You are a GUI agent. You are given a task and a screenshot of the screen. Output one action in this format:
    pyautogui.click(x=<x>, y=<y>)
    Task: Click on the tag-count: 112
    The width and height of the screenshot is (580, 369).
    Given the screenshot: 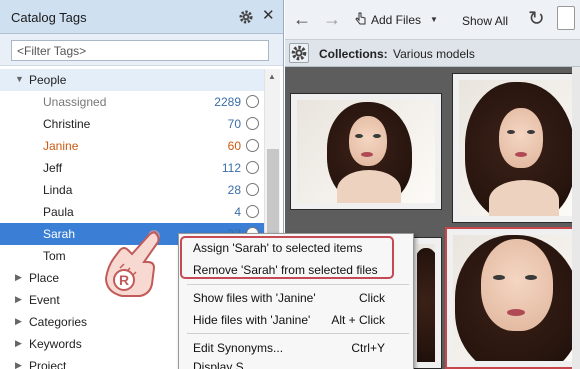 What is the action you would take?
    pyautogui.click(x=231, y=168)
    